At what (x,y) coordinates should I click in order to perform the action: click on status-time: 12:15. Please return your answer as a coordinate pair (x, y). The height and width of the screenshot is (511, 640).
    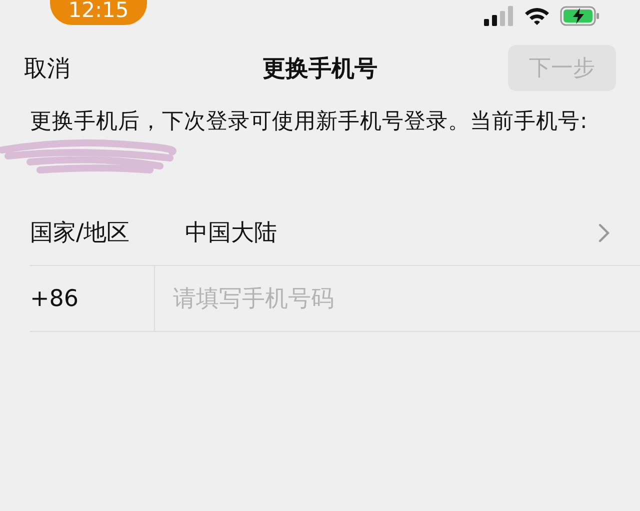
    Looking at the image, I should click on (98, 12).